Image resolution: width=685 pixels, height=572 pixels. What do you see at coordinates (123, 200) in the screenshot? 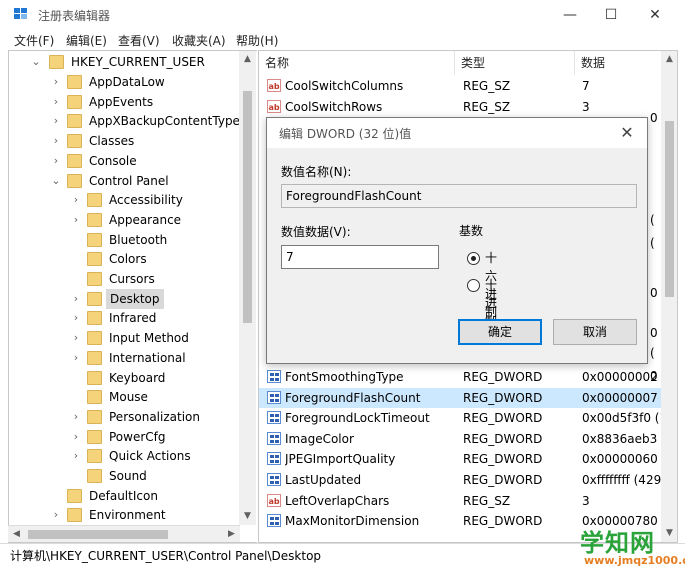
I see `tree-item: › Accessibility` at bounding box center [123, 200].